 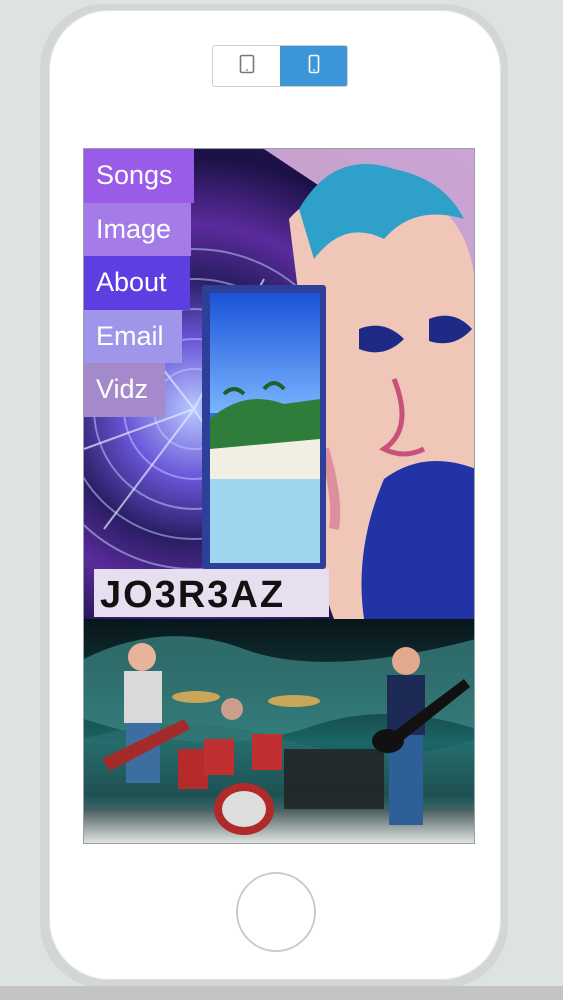 I want to click on phone-home-button, so click(x=276, y=912).